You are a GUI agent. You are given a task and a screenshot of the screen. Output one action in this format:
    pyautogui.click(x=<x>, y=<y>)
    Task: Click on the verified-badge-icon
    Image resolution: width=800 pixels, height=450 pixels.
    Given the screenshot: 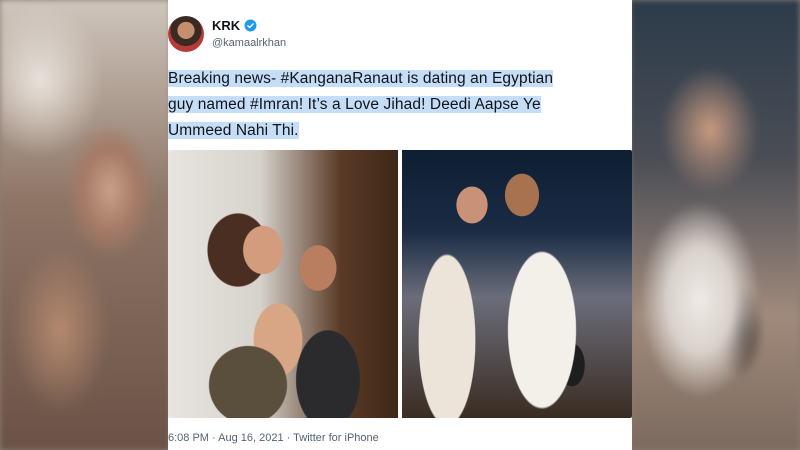 What is the action you would take?
    pyautogui.click(x=250, y=25)
    